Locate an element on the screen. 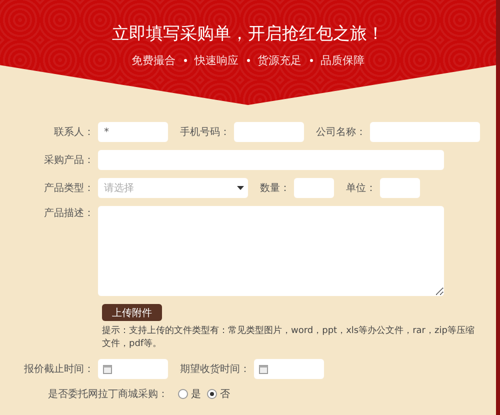 The image size is (500, 415). radio-label: 否 is located at coordinates (225, 394).